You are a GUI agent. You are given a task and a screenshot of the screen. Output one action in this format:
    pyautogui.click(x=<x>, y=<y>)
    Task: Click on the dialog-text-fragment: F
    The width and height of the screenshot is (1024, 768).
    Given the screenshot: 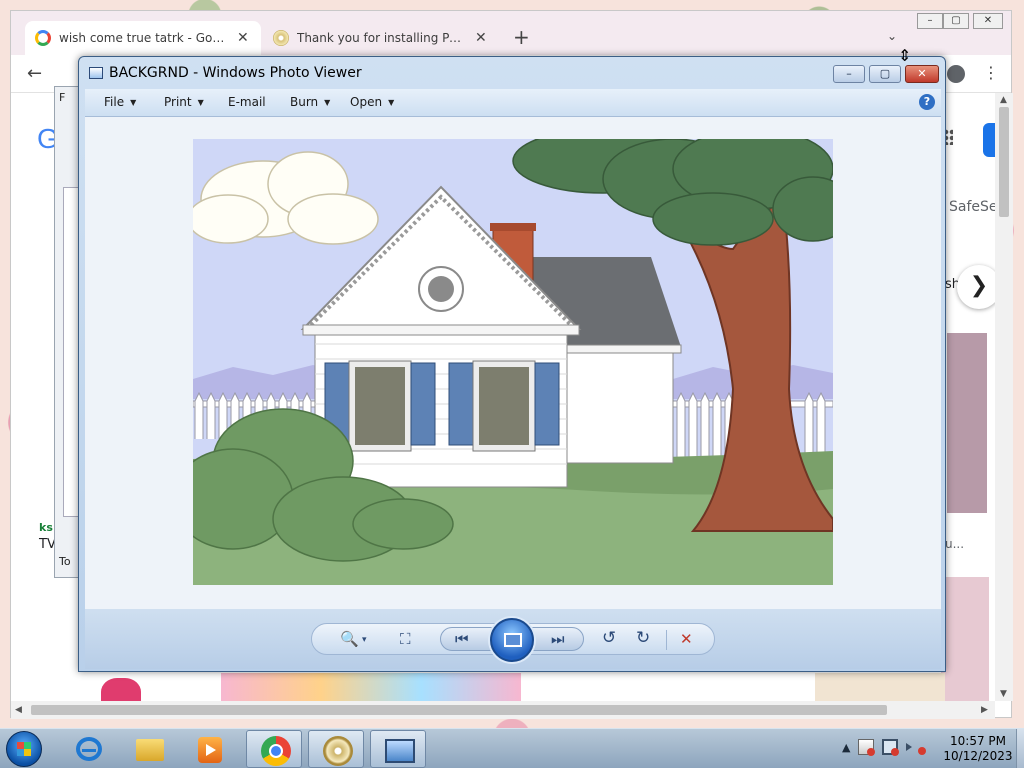 What is the action you would take?
    pyautogui.click(x=62, y=97)
    